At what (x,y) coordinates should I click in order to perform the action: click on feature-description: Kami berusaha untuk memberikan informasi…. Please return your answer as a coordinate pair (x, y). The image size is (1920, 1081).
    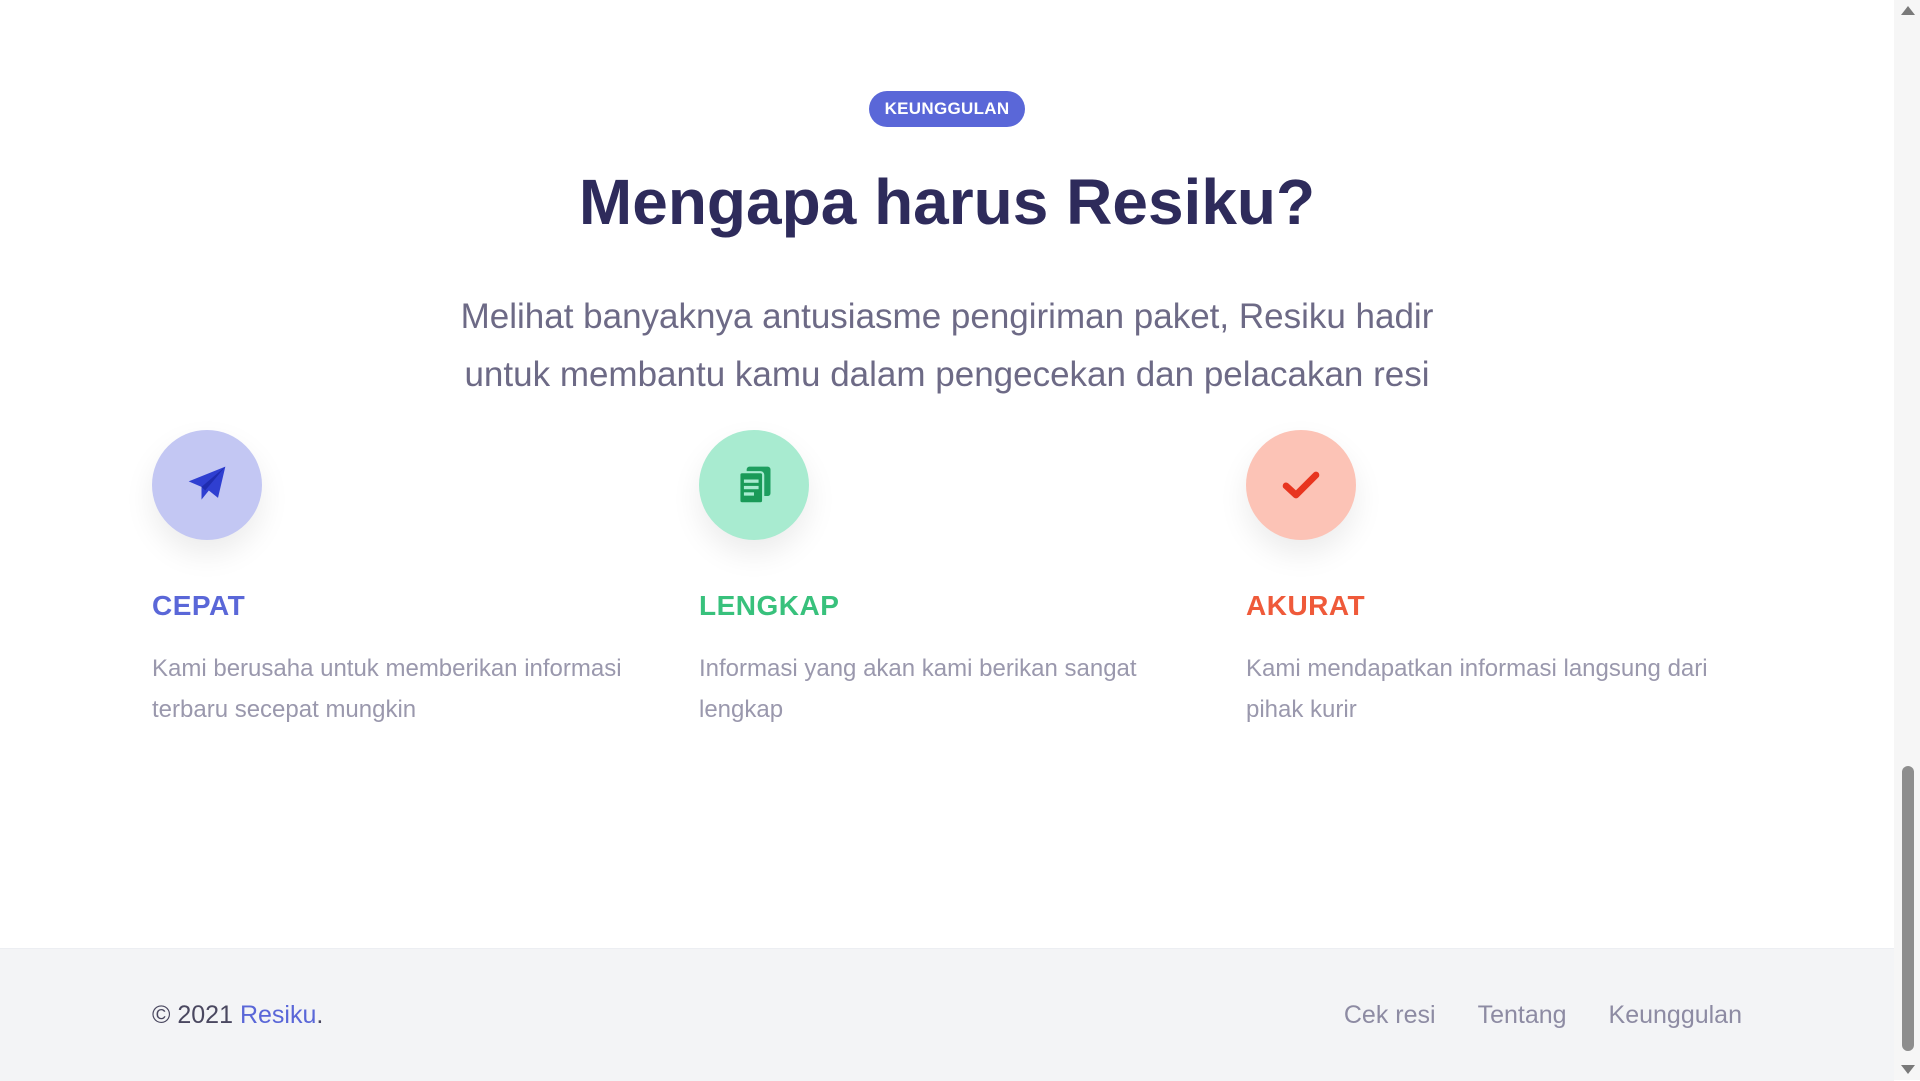
    Looking at the image, I should click on (387, 689).